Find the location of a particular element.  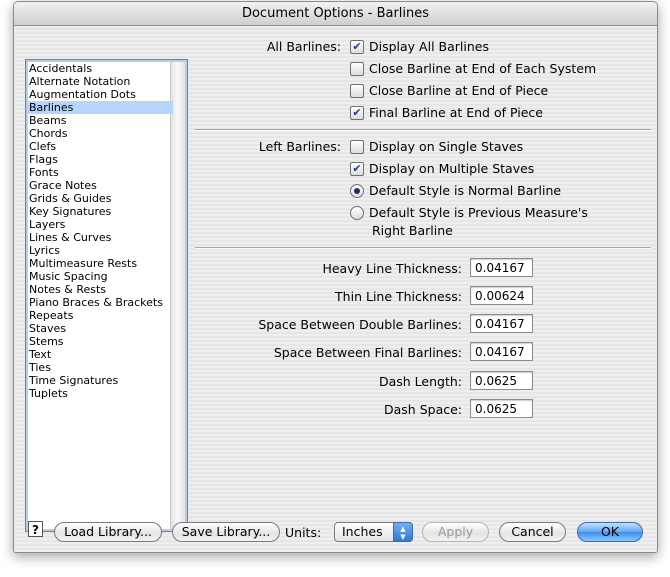

list-item: Ties is located at coordinates (100, 367).